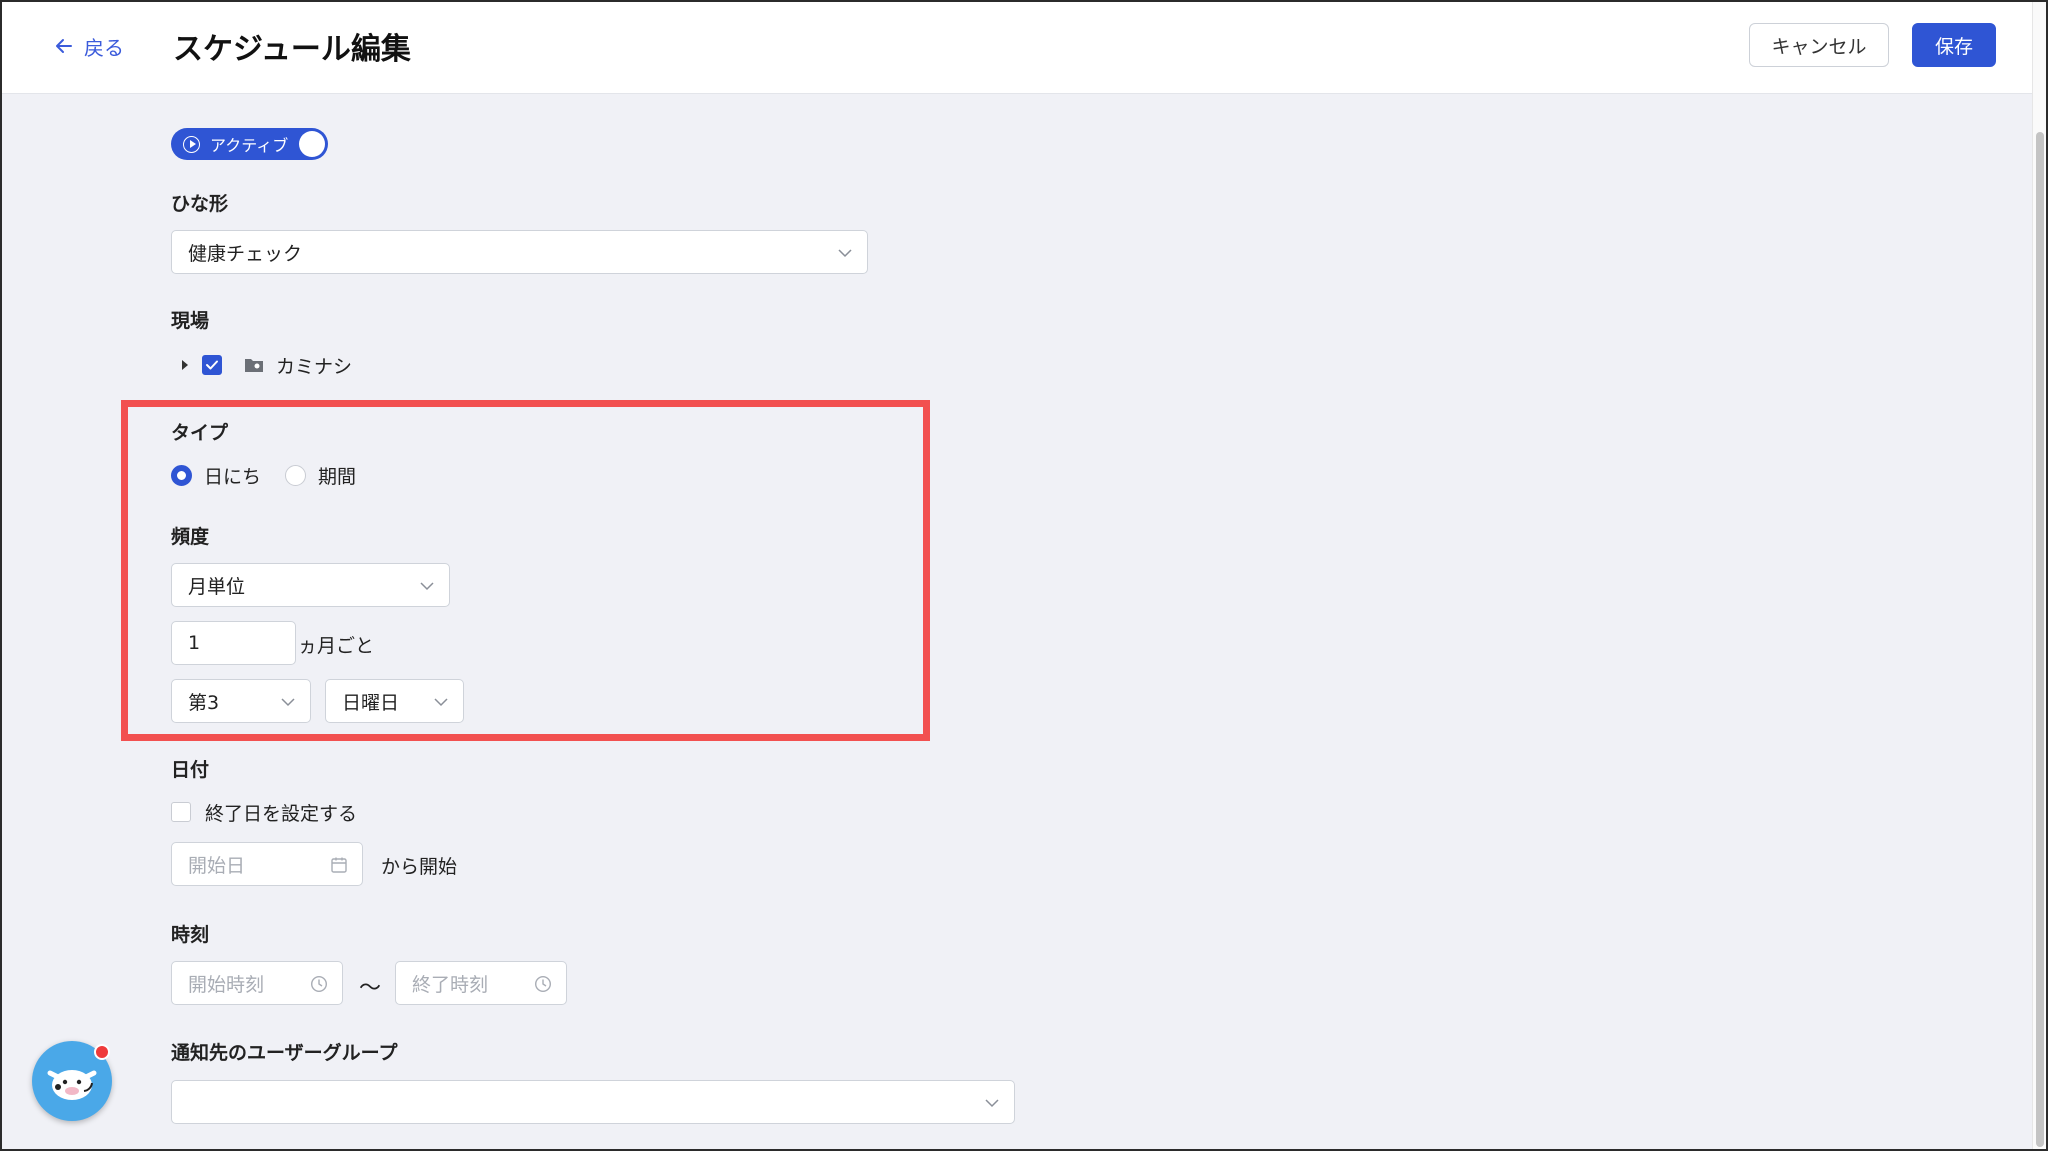 This screenshot has width=2048, height=1151. Describe the element at coordinates (190, 770) in the screenshot. I see `date-label: 日付` at that location.